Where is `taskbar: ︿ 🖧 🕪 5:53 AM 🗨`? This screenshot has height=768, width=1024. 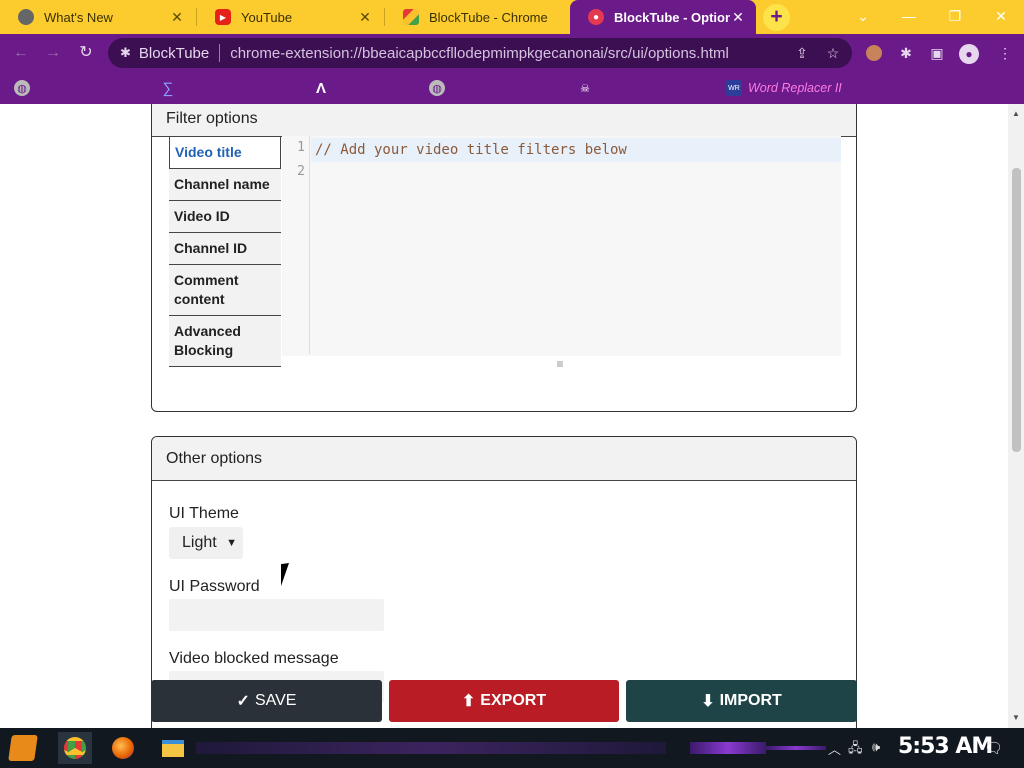 taskbar: ︿ 🖧 🕪 5:53 AM 🗨 is located at coordinates (512, 748).